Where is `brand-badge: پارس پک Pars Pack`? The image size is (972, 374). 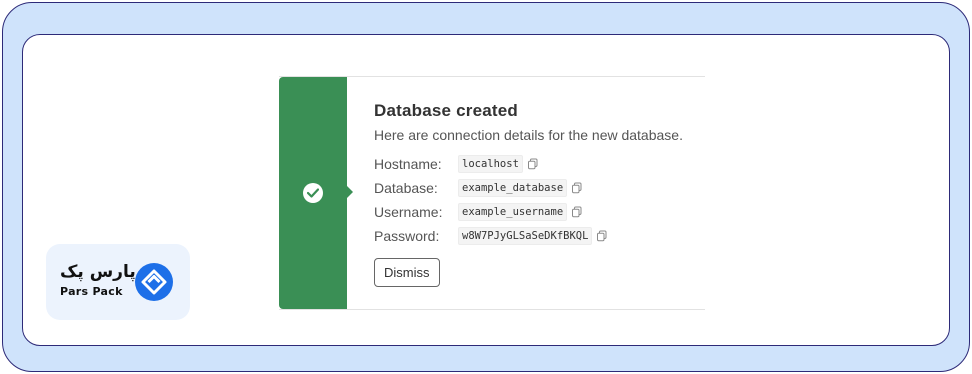 brand-badge: پارس پک Pars Pack is located at coordinates (118, 282).